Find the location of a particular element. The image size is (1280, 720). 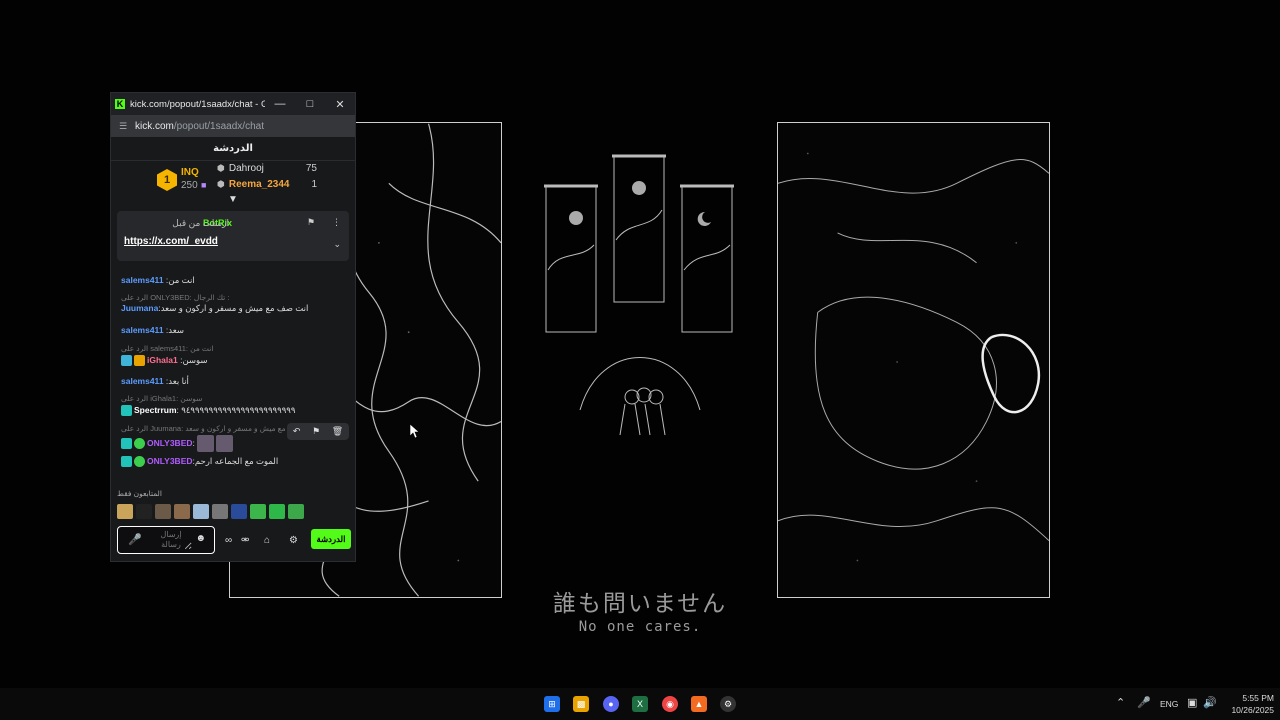

site-info-icon: ☰ is located at coordinates (124, 126).